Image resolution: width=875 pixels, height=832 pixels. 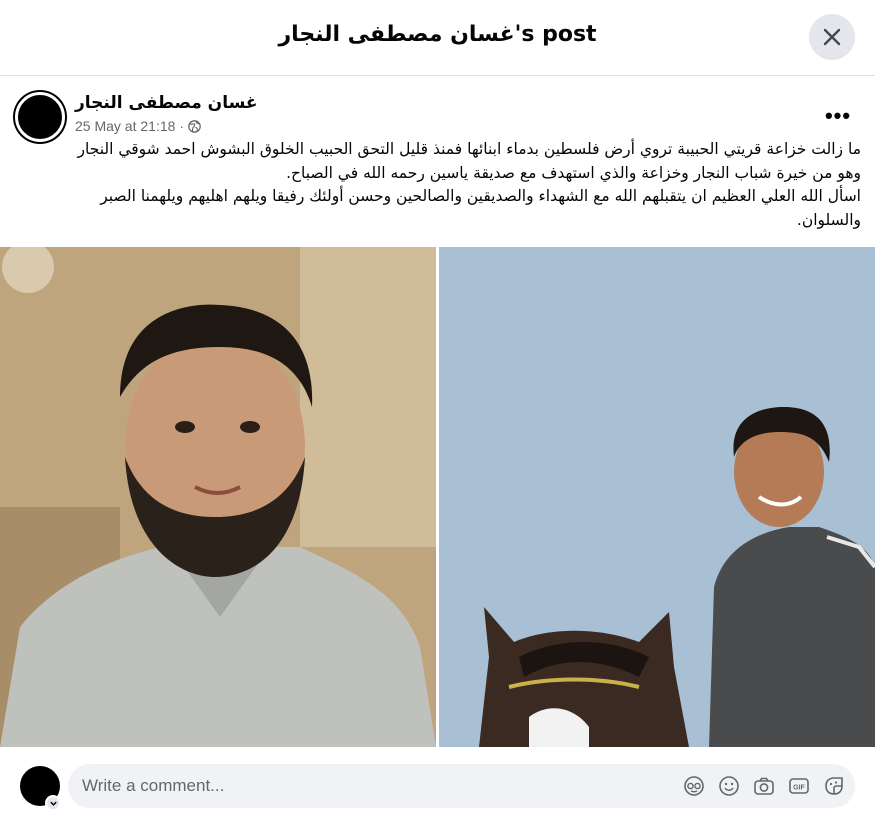 I want to click on author-avatar, so click(x=40, y=117).